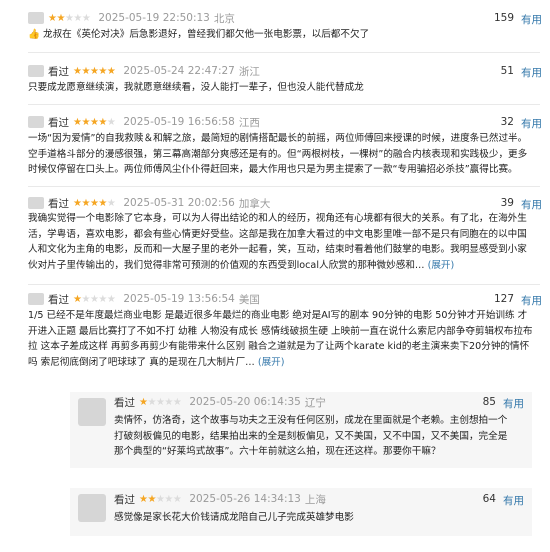 Image resolution: width=550 pixels, height=552 pixels. What do you see at coordinates (245, 499) in the screenshot?
I see `review-date: 2025-05-26 14:34:13` at bounding box center [245, 499].